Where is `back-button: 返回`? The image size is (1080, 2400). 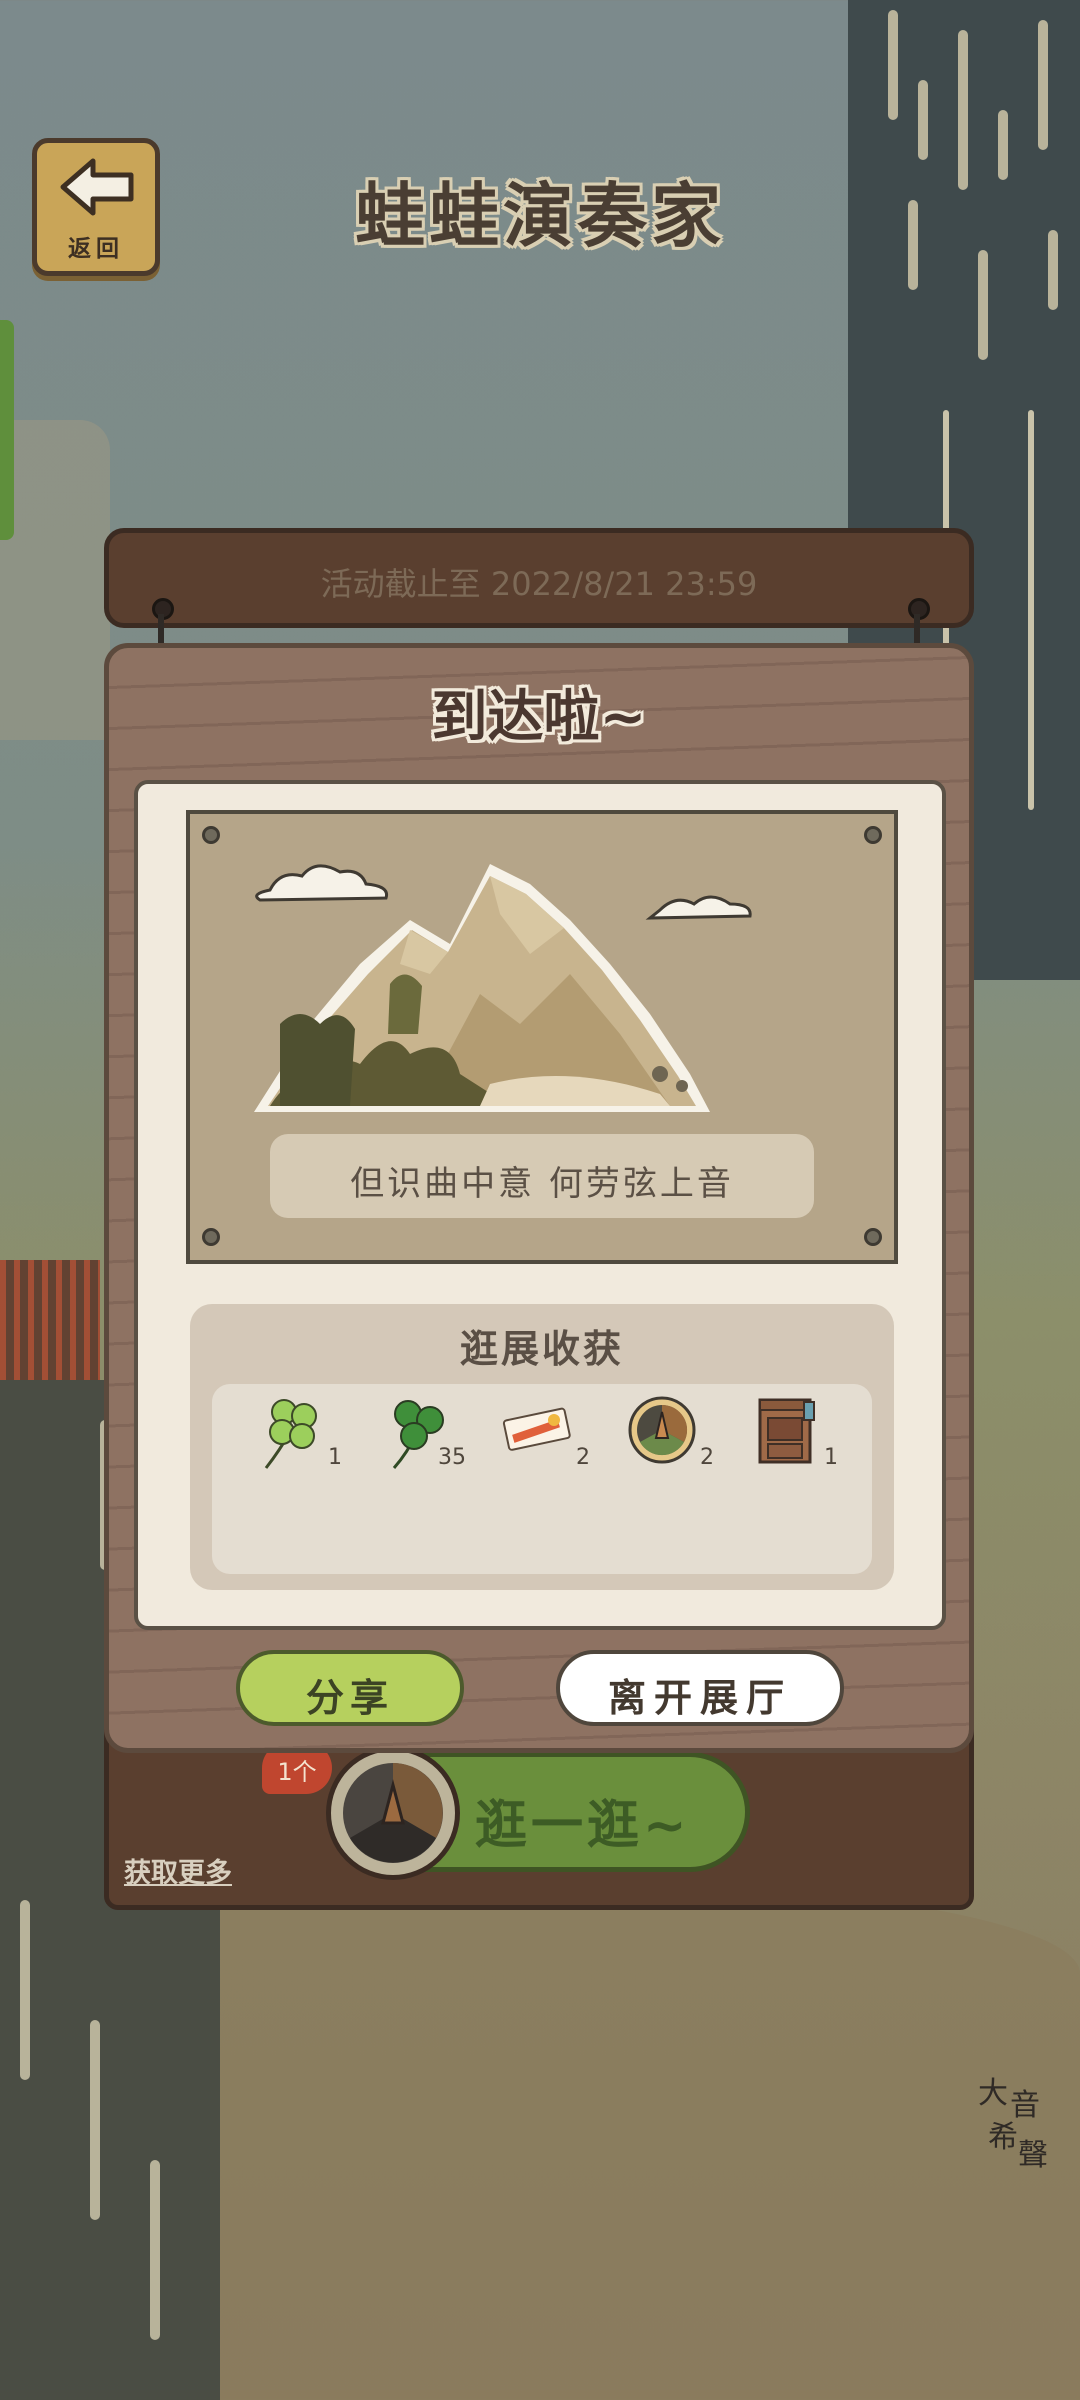 back-button: 返回 is located at coordinates (96, 207).